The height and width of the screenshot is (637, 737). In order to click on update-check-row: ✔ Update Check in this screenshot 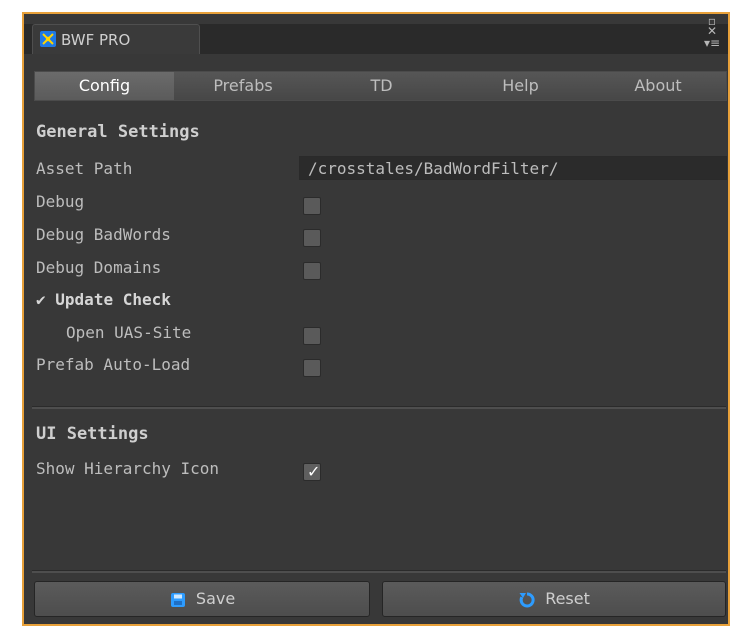, I will do `click(103, 299)`.